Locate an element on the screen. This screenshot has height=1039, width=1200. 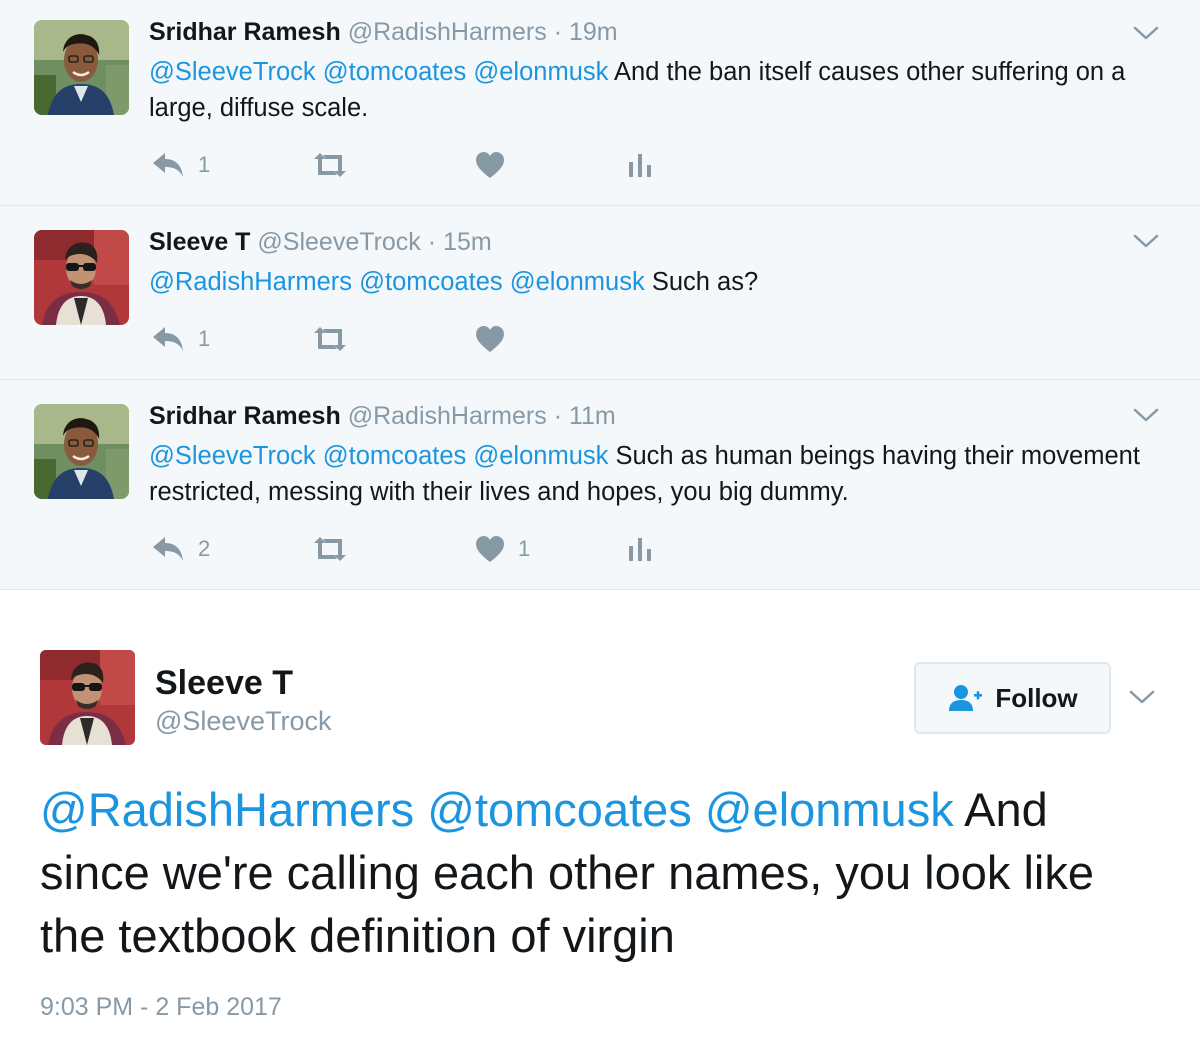
timestamp: 11m is located at coordinates (592, 416).